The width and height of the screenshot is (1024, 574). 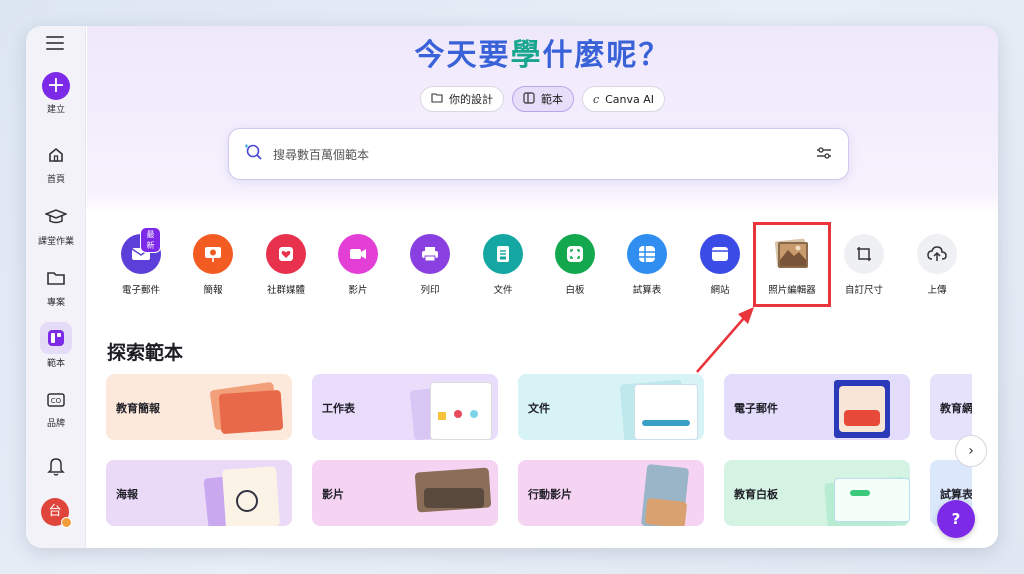 I want to click on sidebar-item-label: 品牌, so click(x=55, y=424).